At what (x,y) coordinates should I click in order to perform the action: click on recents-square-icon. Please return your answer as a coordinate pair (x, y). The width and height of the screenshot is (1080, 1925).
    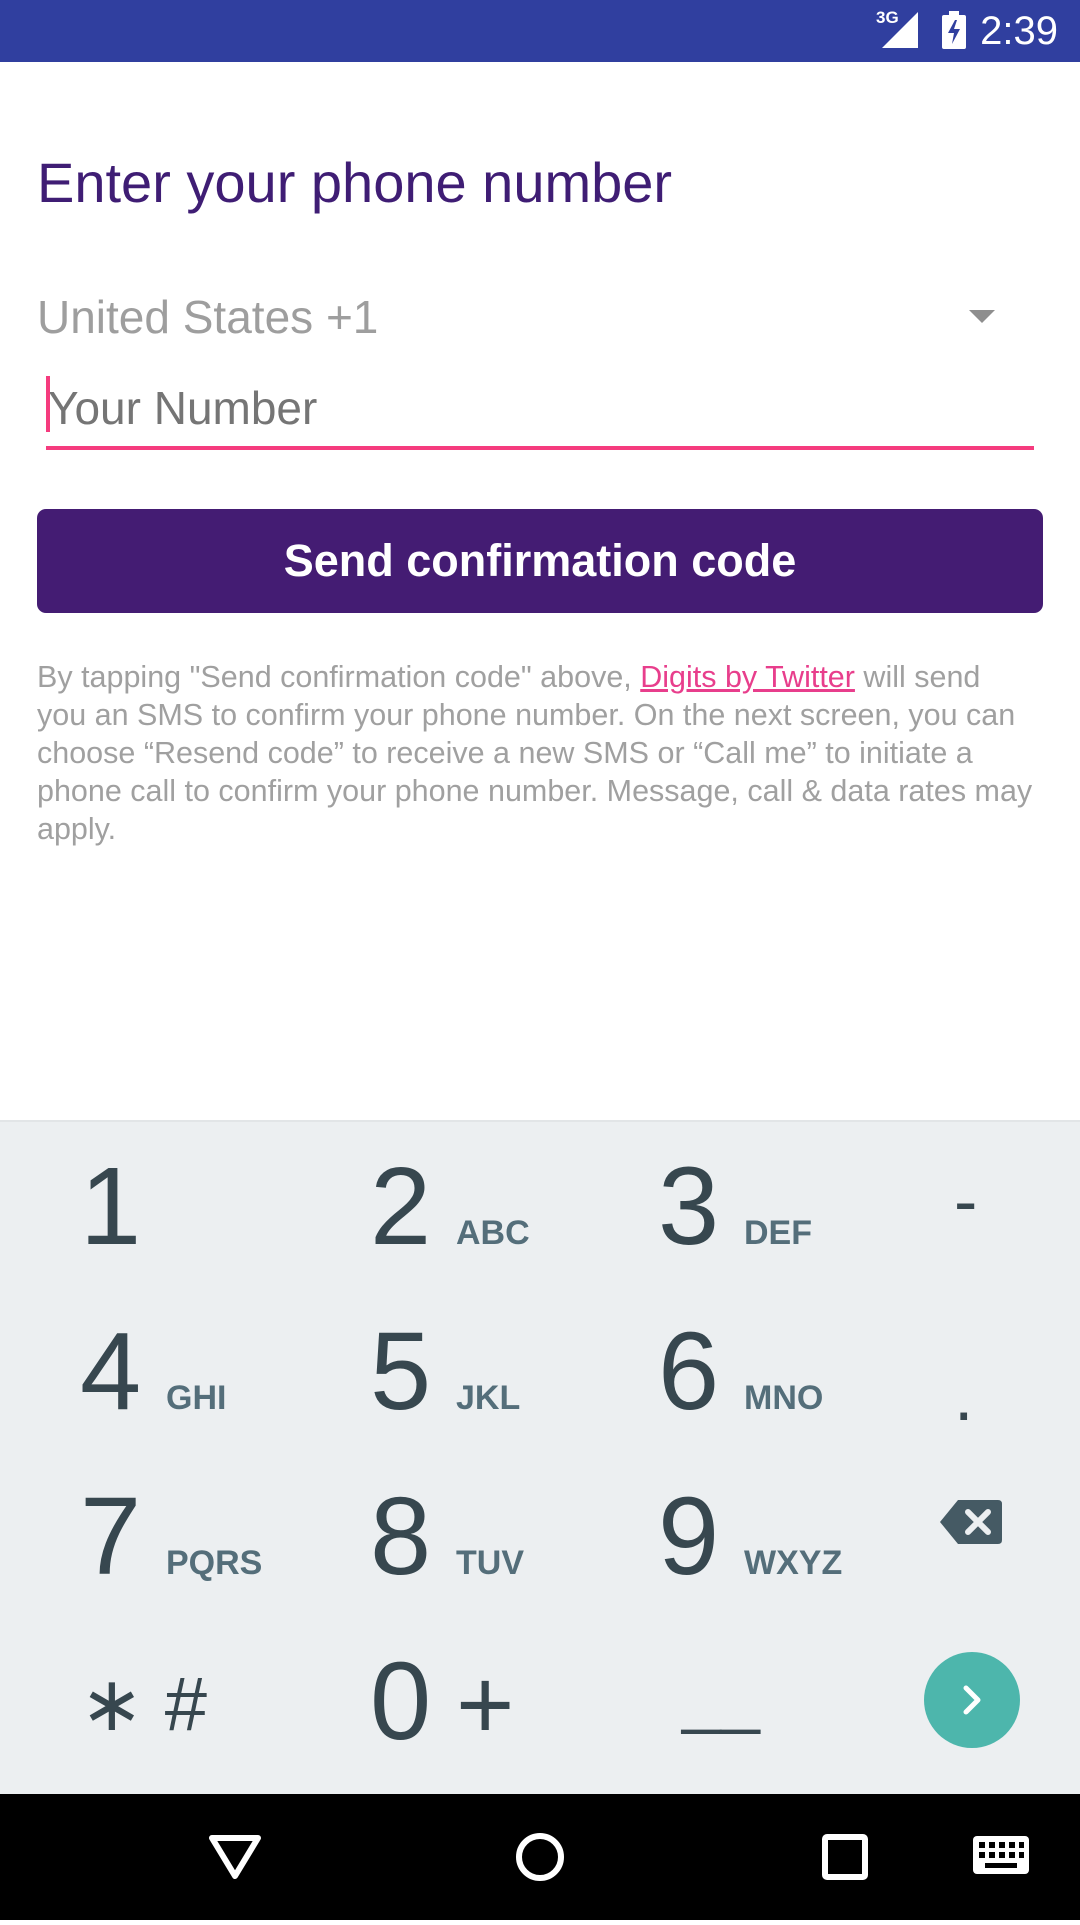
    Looking at the image, I should click on (845, 1857).